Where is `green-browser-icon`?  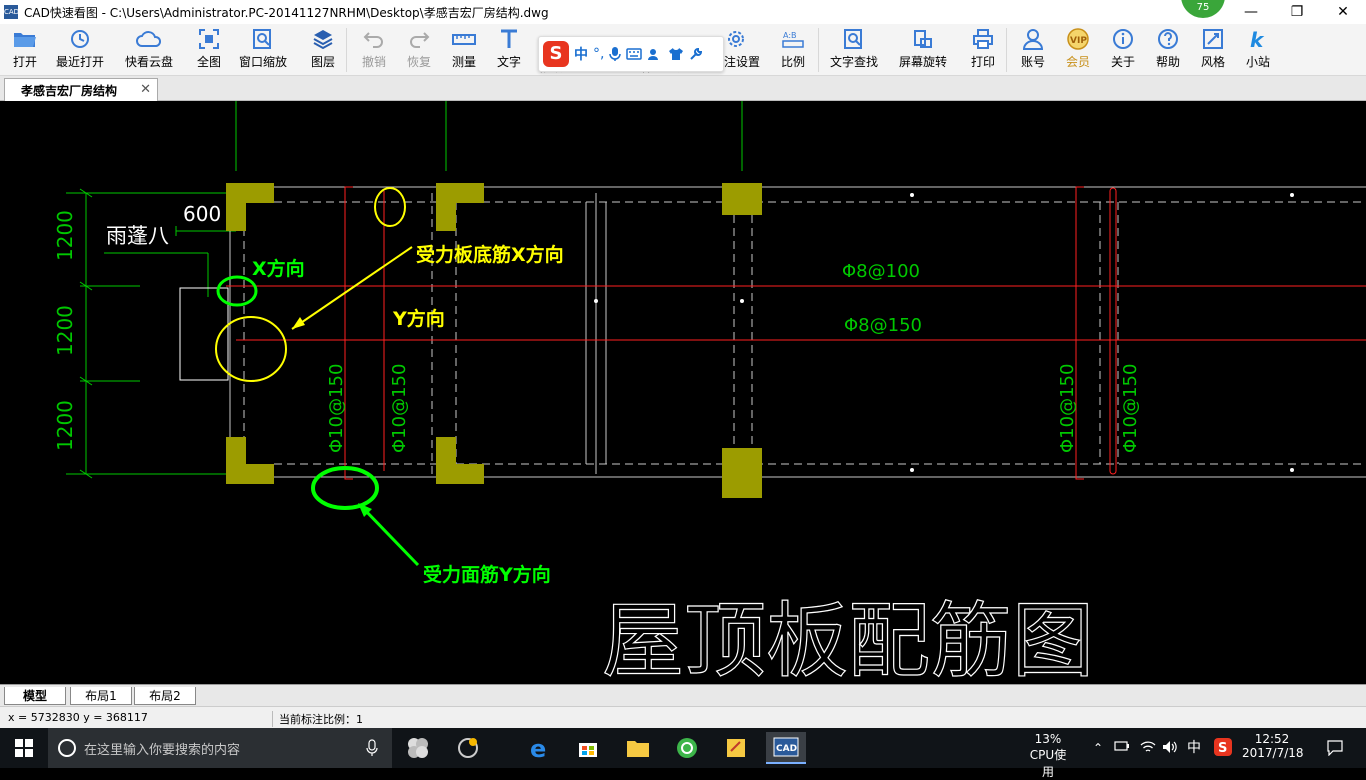
green-browser-icon is located at coordinates (687, 748).